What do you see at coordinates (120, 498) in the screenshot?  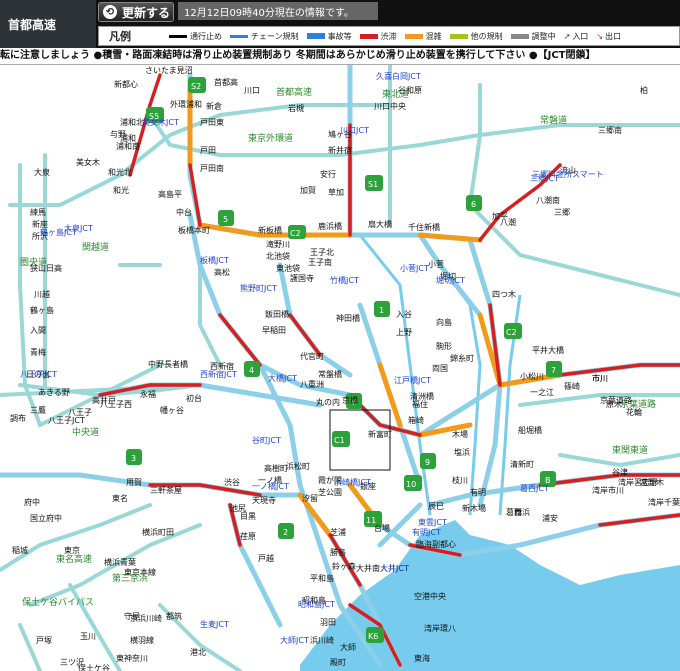 I see `place-label: 東名` at bounding box center [120, 498].